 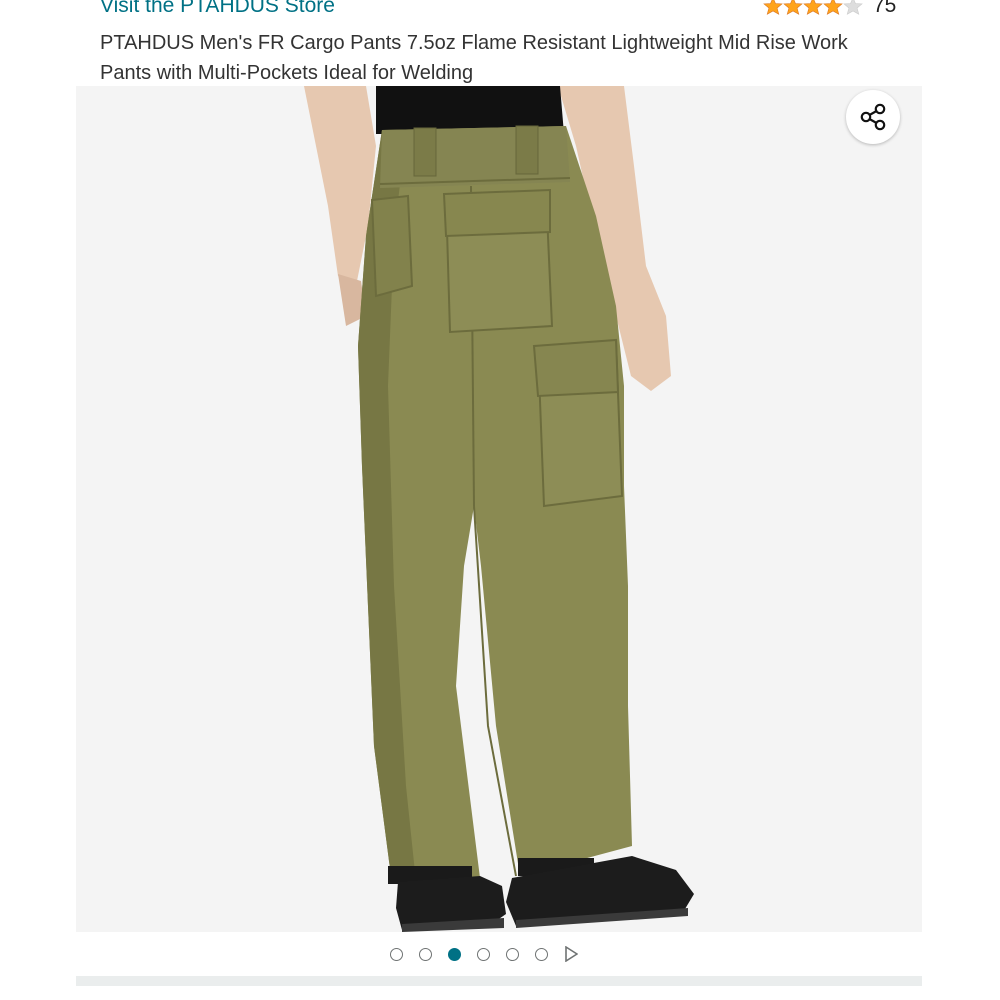 I want to click on star-rating, so click(x=813, y=7).